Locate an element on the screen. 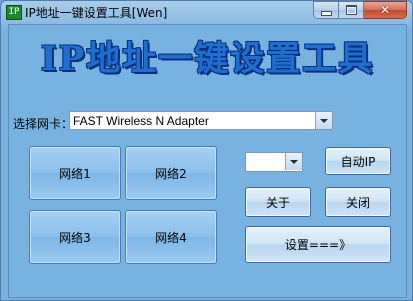  app-icon: IP is located at coordinates (14, 12).